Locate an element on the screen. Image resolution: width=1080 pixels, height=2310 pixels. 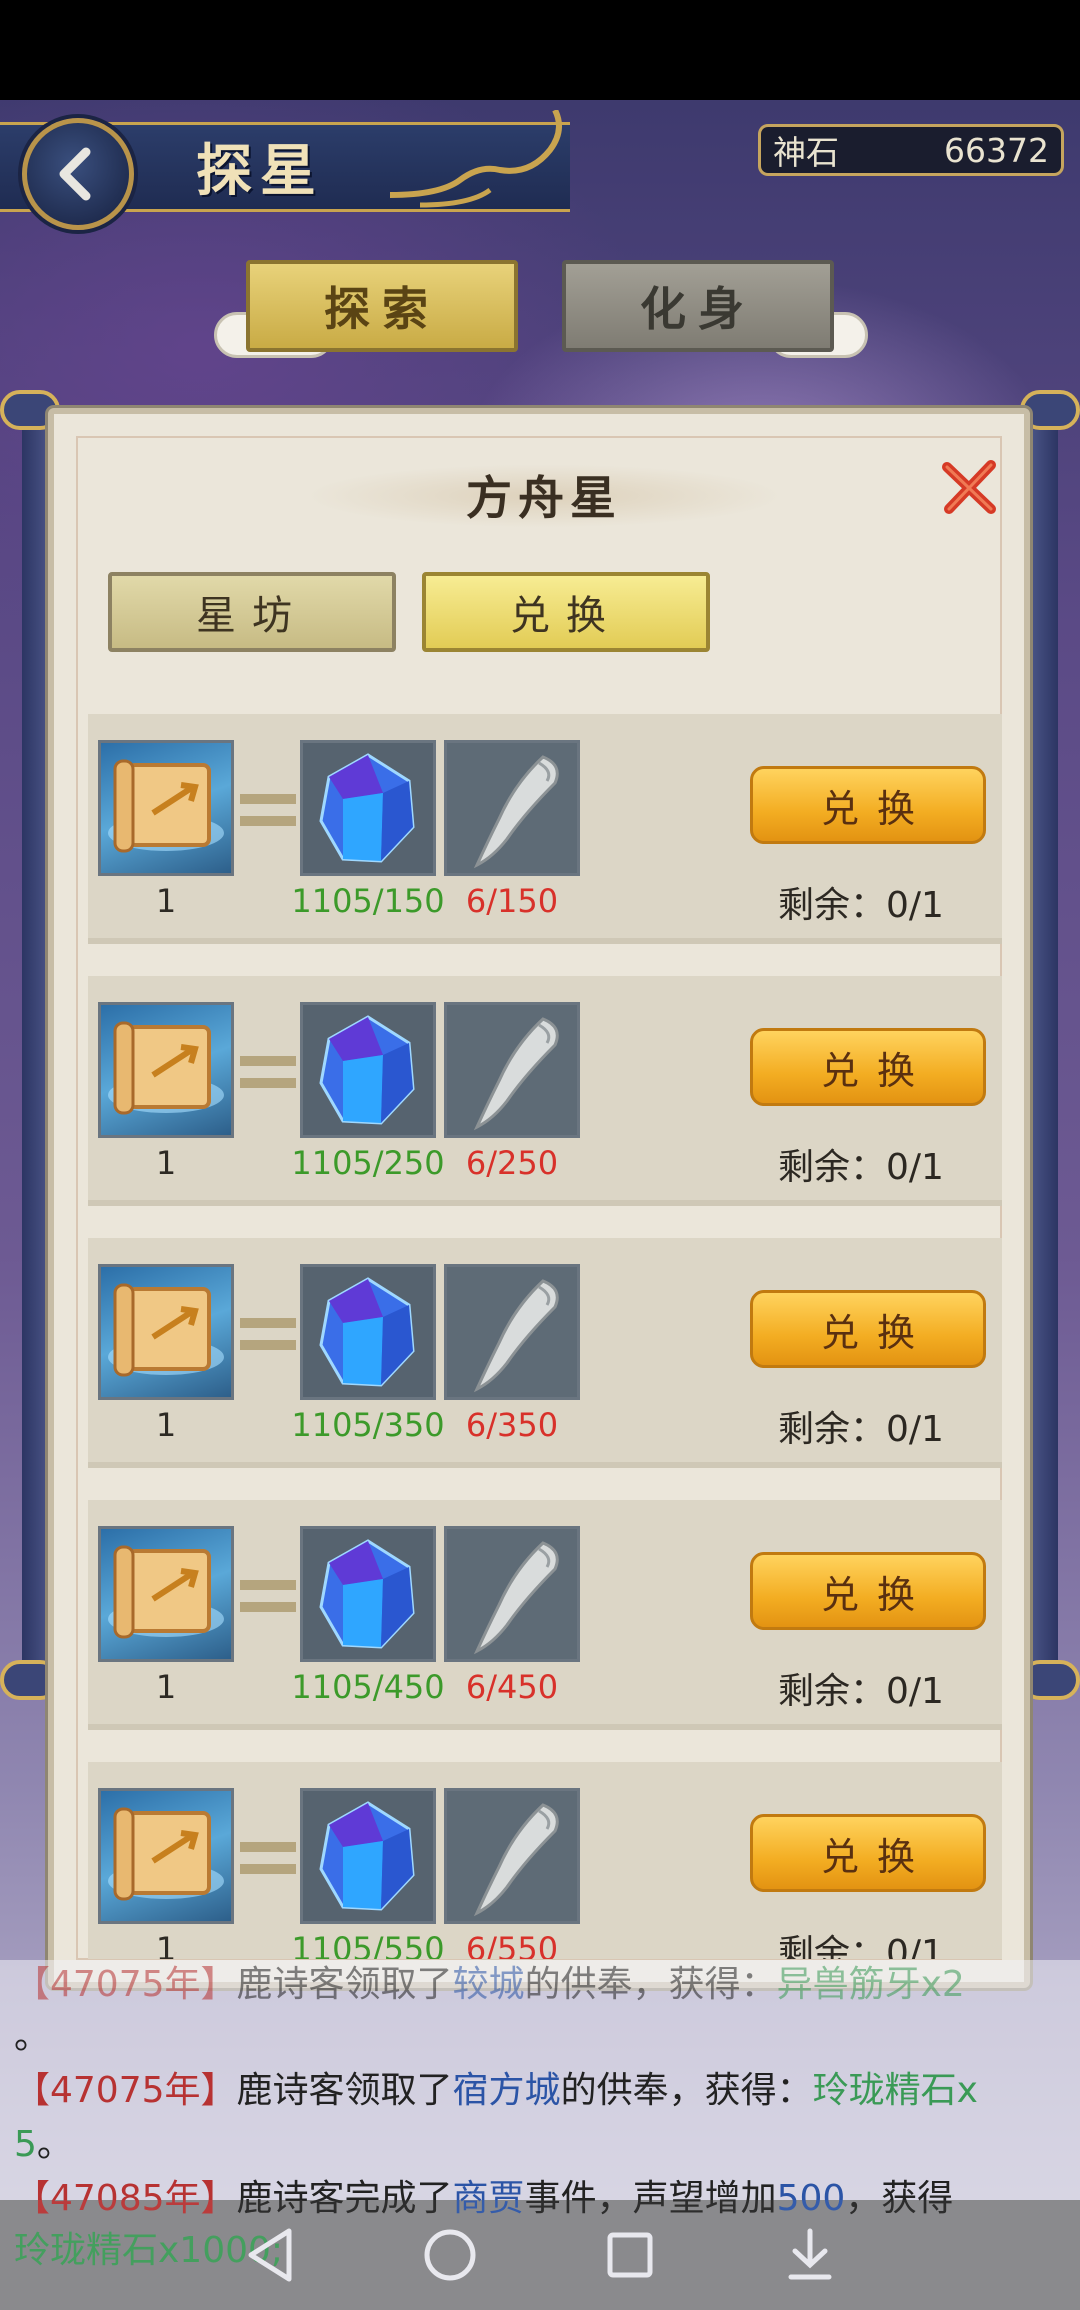
back-button is located at coordinates (78, 174).